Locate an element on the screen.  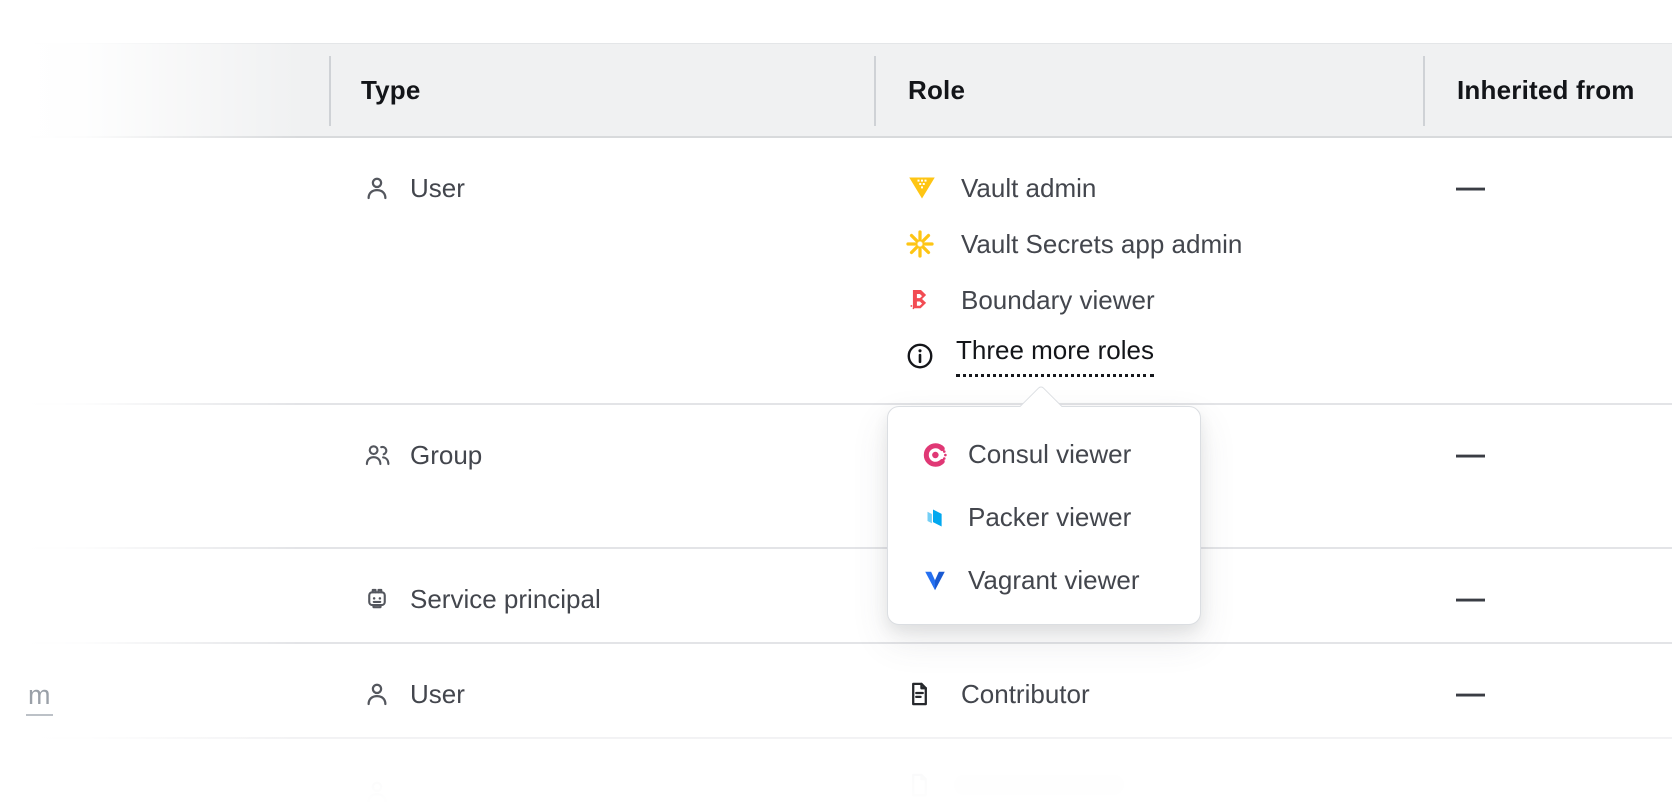
popover-role-label: Vagrant viewer is located at coordinates (1054, 580).